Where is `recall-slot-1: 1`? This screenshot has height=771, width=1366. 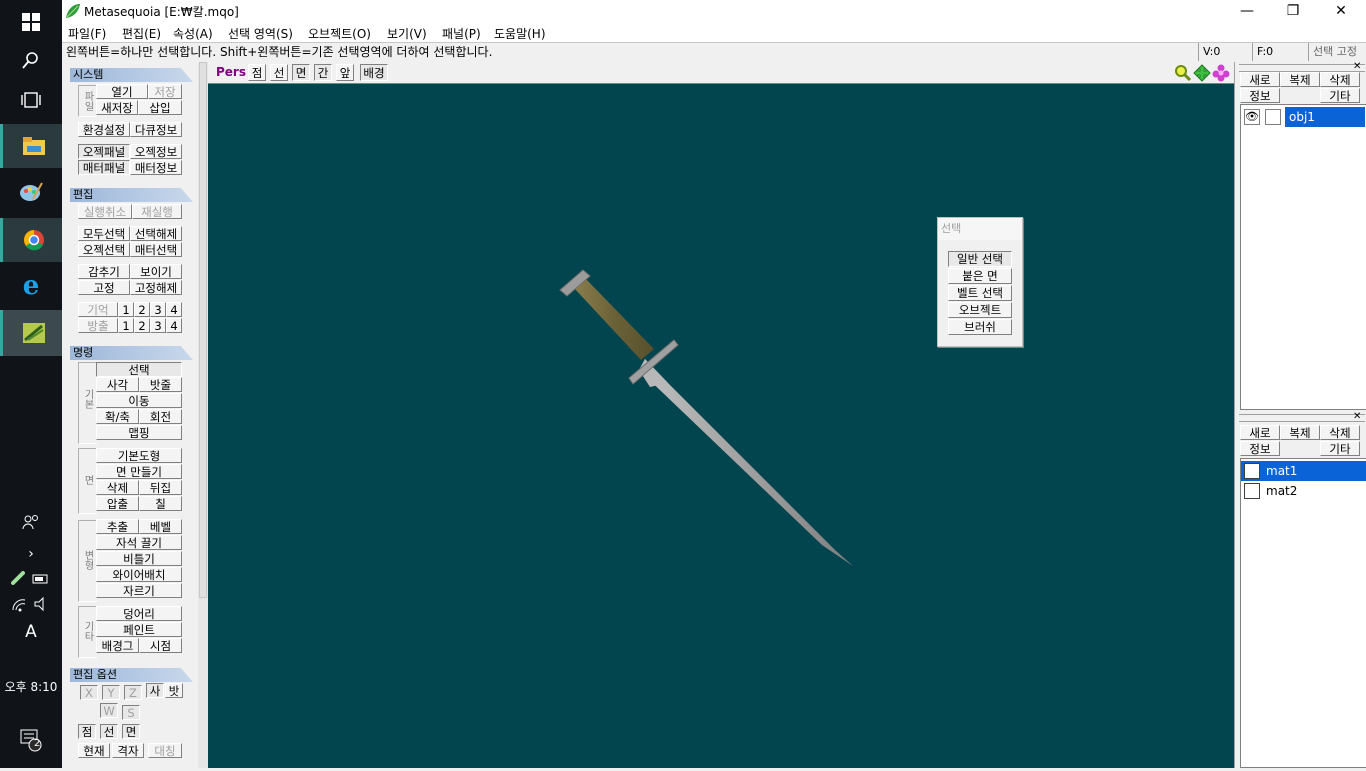 recall-slot-1: 1 is located at coordinates (126, 325).